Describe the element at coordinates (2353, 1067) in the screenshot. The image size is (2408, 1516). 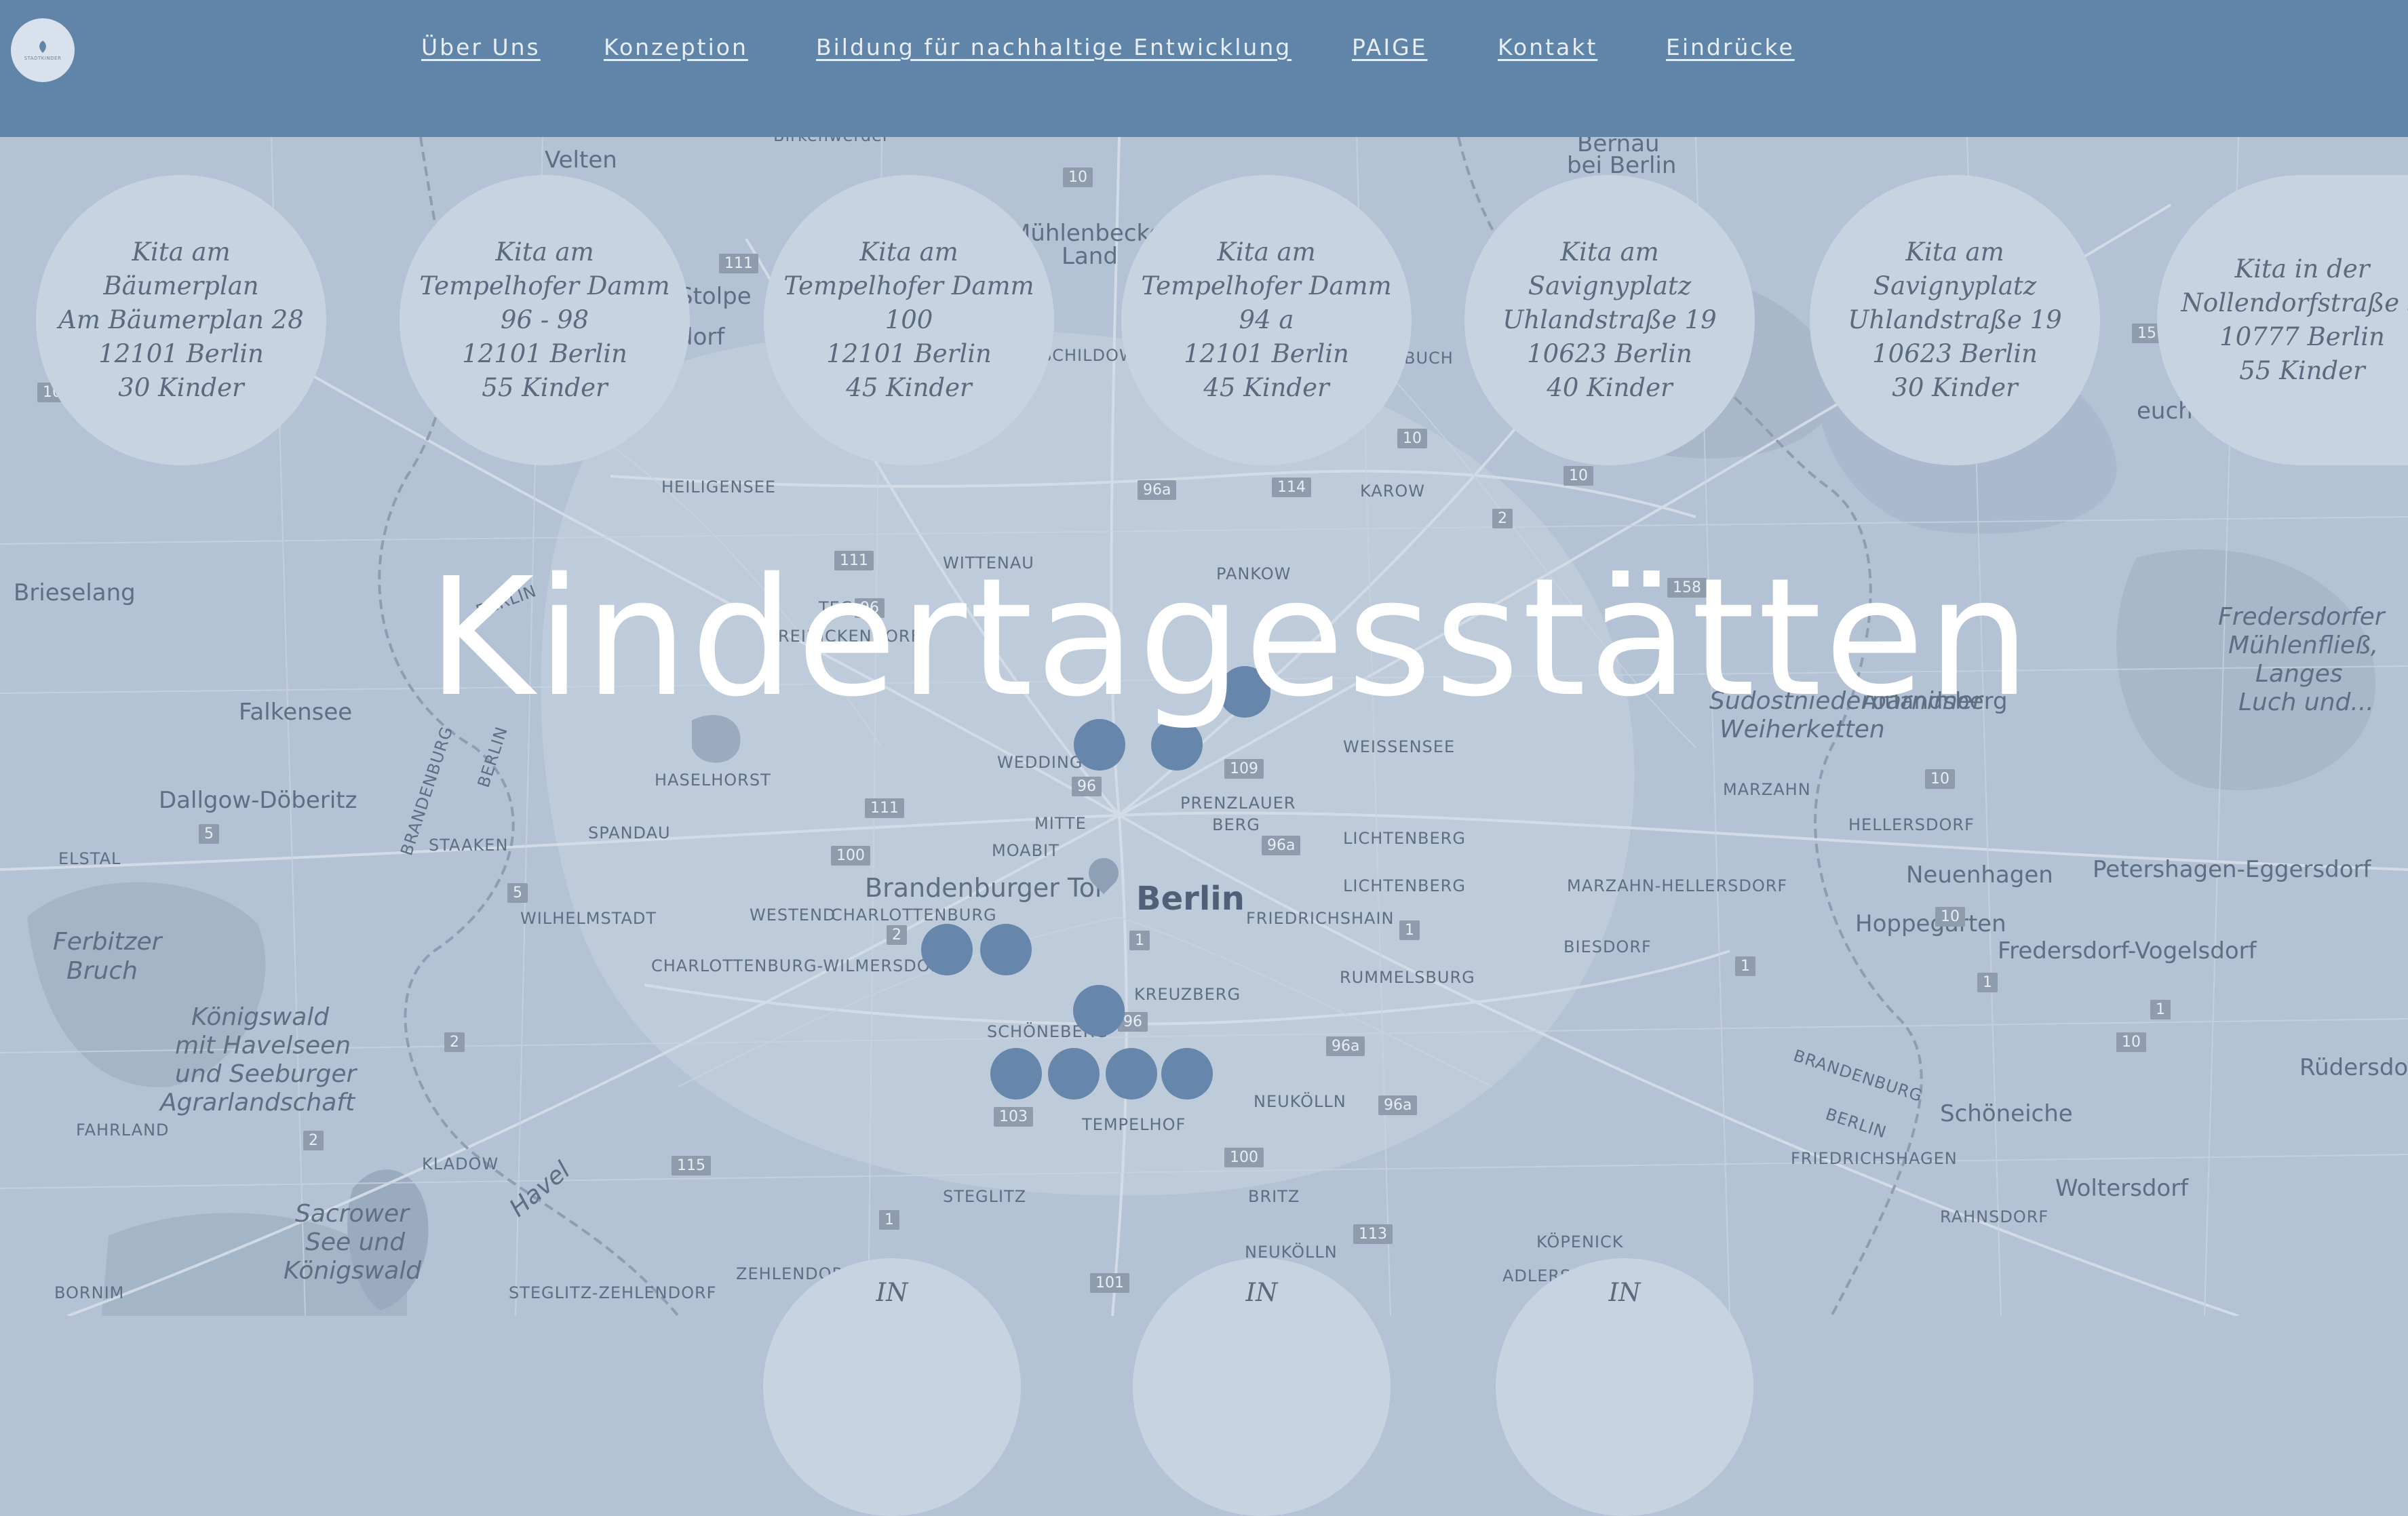
I see `map-label-ruedersdorf: Rüdersdorf` at that location.